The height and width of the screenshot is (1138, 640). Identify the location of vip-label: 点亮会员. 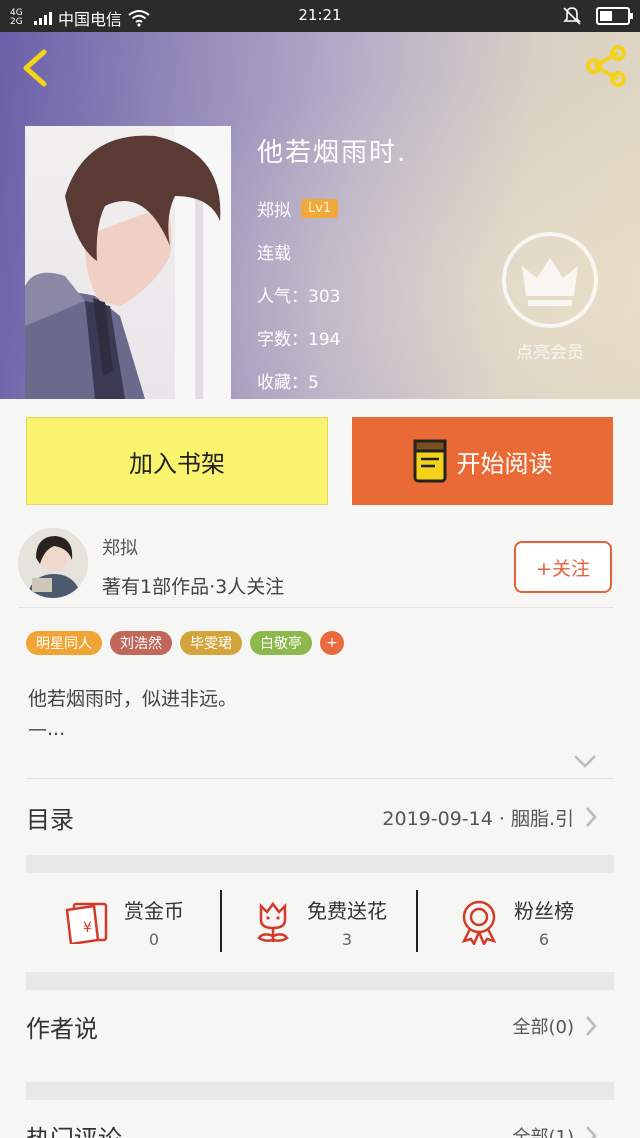
(550, 353).